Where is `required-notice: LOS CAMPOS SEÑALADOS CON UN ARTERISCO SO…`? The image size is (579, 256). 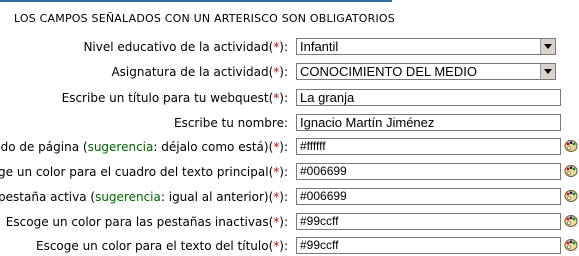
required-notice: LOS CAMPOS SEÑALADOS CON UN ARTERISCO SO… is located at coordinates (204, 18).